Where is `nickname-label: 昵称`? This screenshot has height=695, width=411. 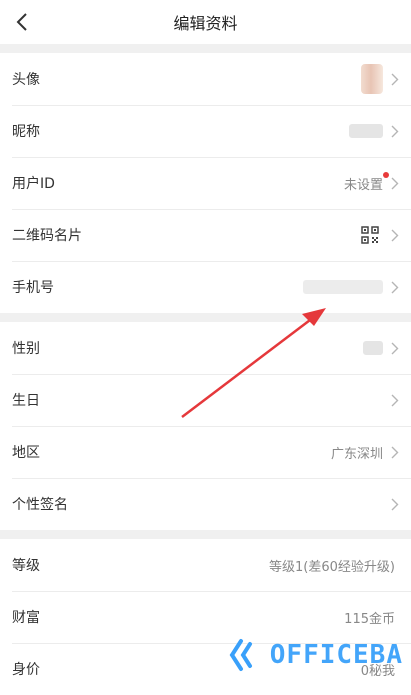 nickname-label: 昵称 is located at coordinates (26, 132).